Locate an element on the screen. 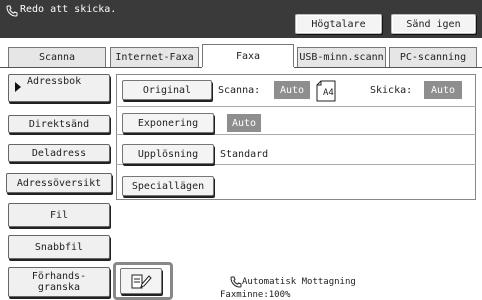  preview-label-line1: Förhands- is located at coordinates (59, 276).